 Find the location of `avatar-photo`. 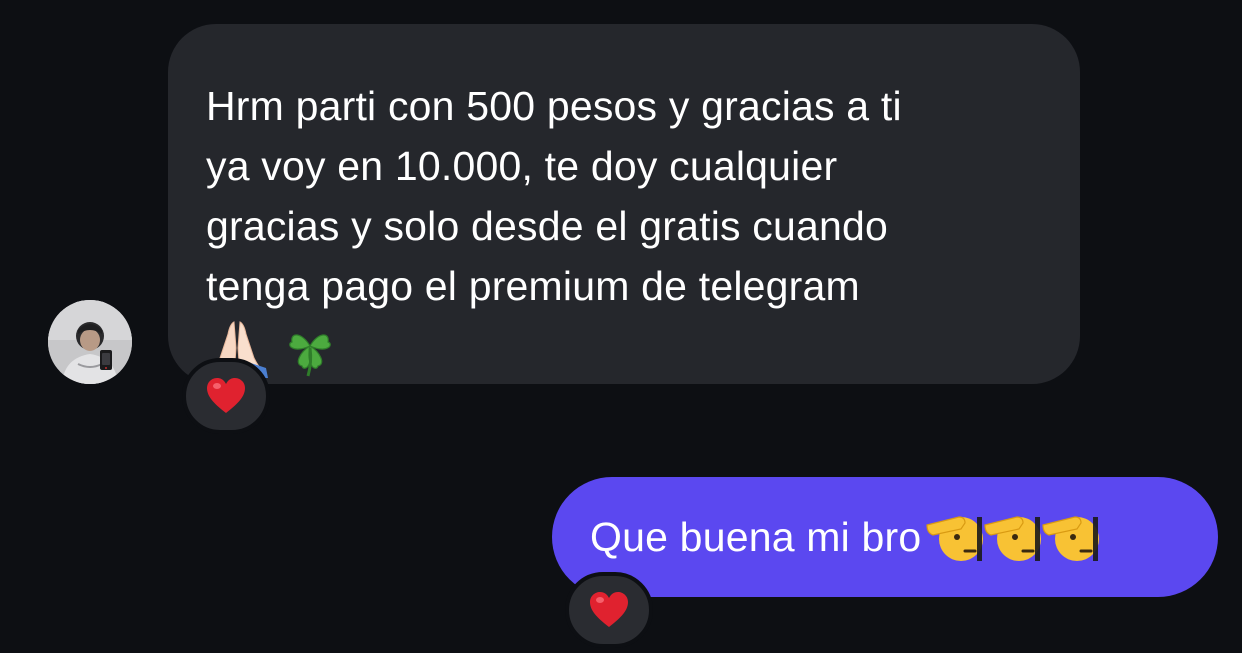

avatar-photo is located at coordinates (90, 342).